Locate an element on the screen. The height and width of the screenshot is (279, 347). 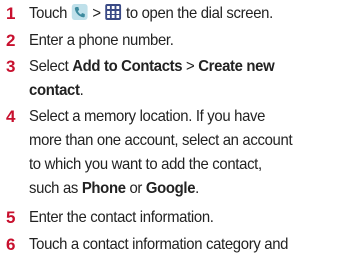
step-1: 1 Touch > to open the dial screen. is located at coordinates (173, 14).